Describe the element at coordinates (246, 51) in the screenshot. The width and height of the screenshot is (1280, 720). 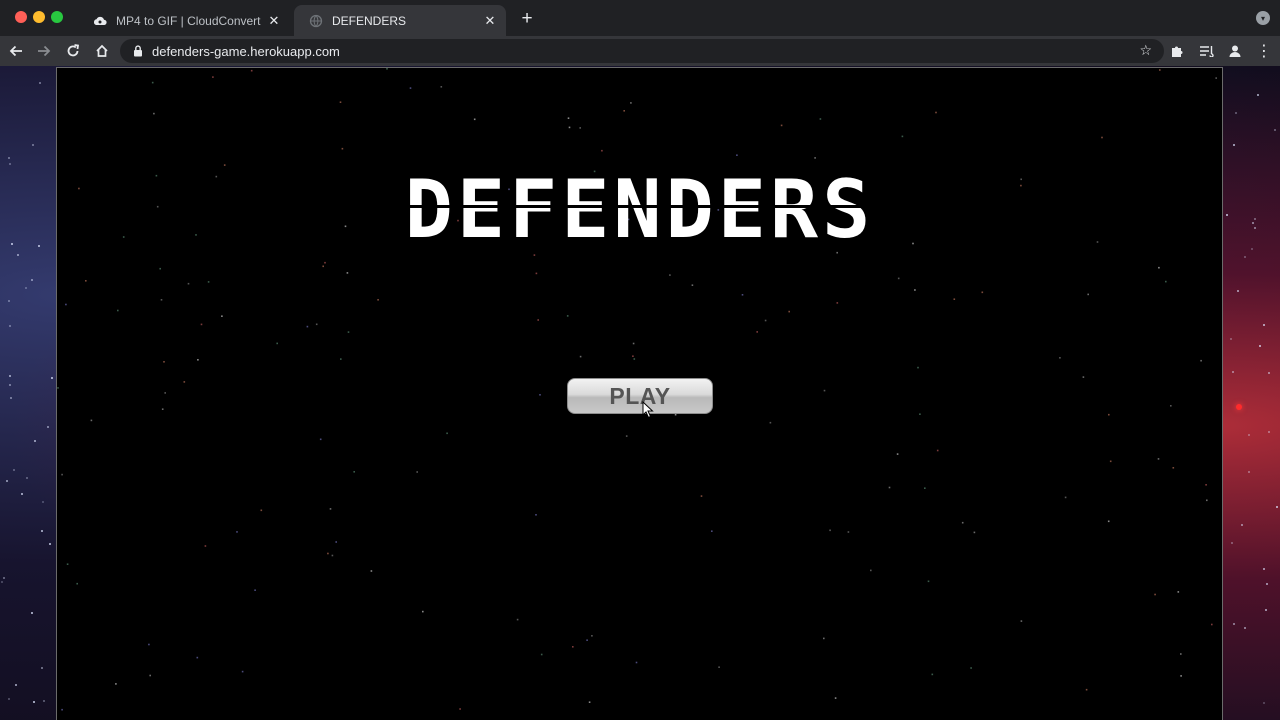
I see `address-text: defenders-game.herokuapp.com` at that location.